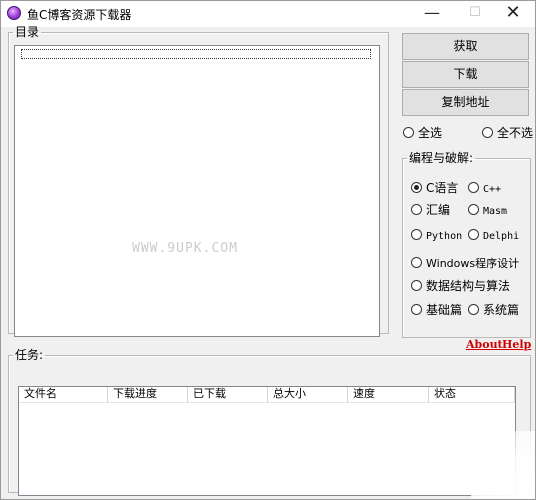  I want to click on option-label: 汇编, so click(438, 210).